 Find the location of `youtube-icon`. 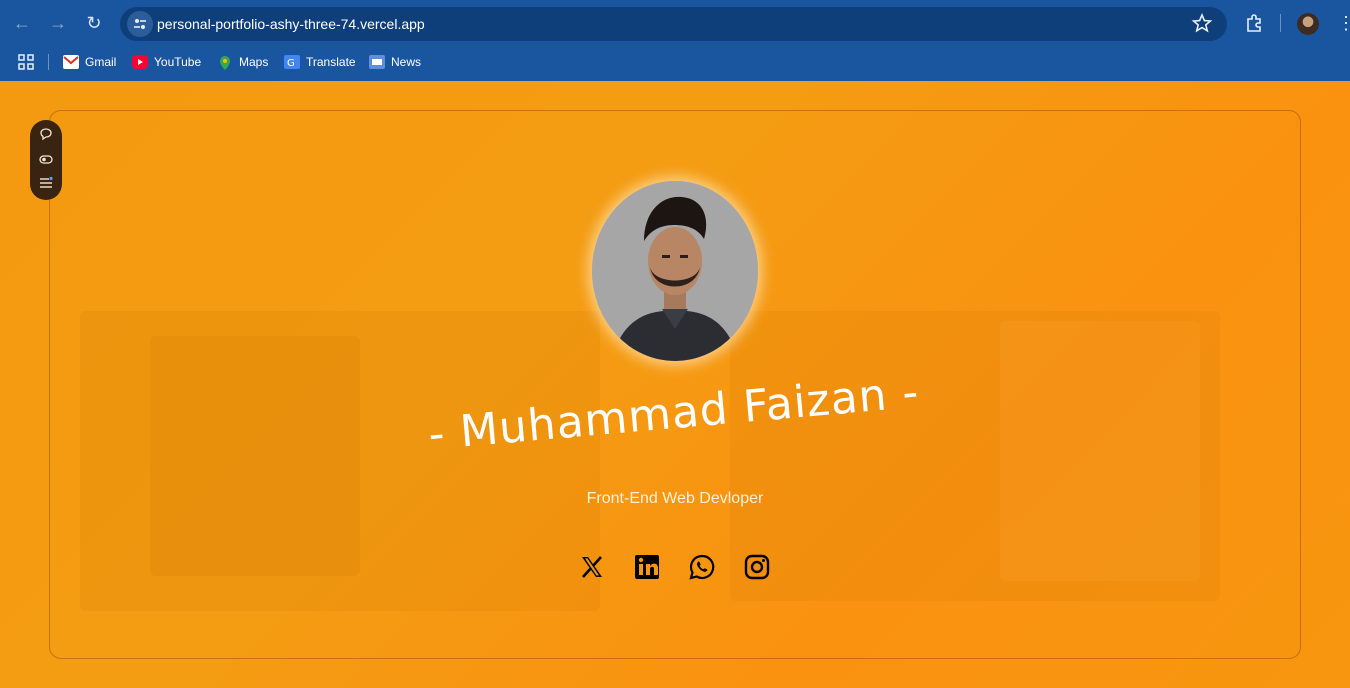

youtube-icon is located at coordinates (140, 62).